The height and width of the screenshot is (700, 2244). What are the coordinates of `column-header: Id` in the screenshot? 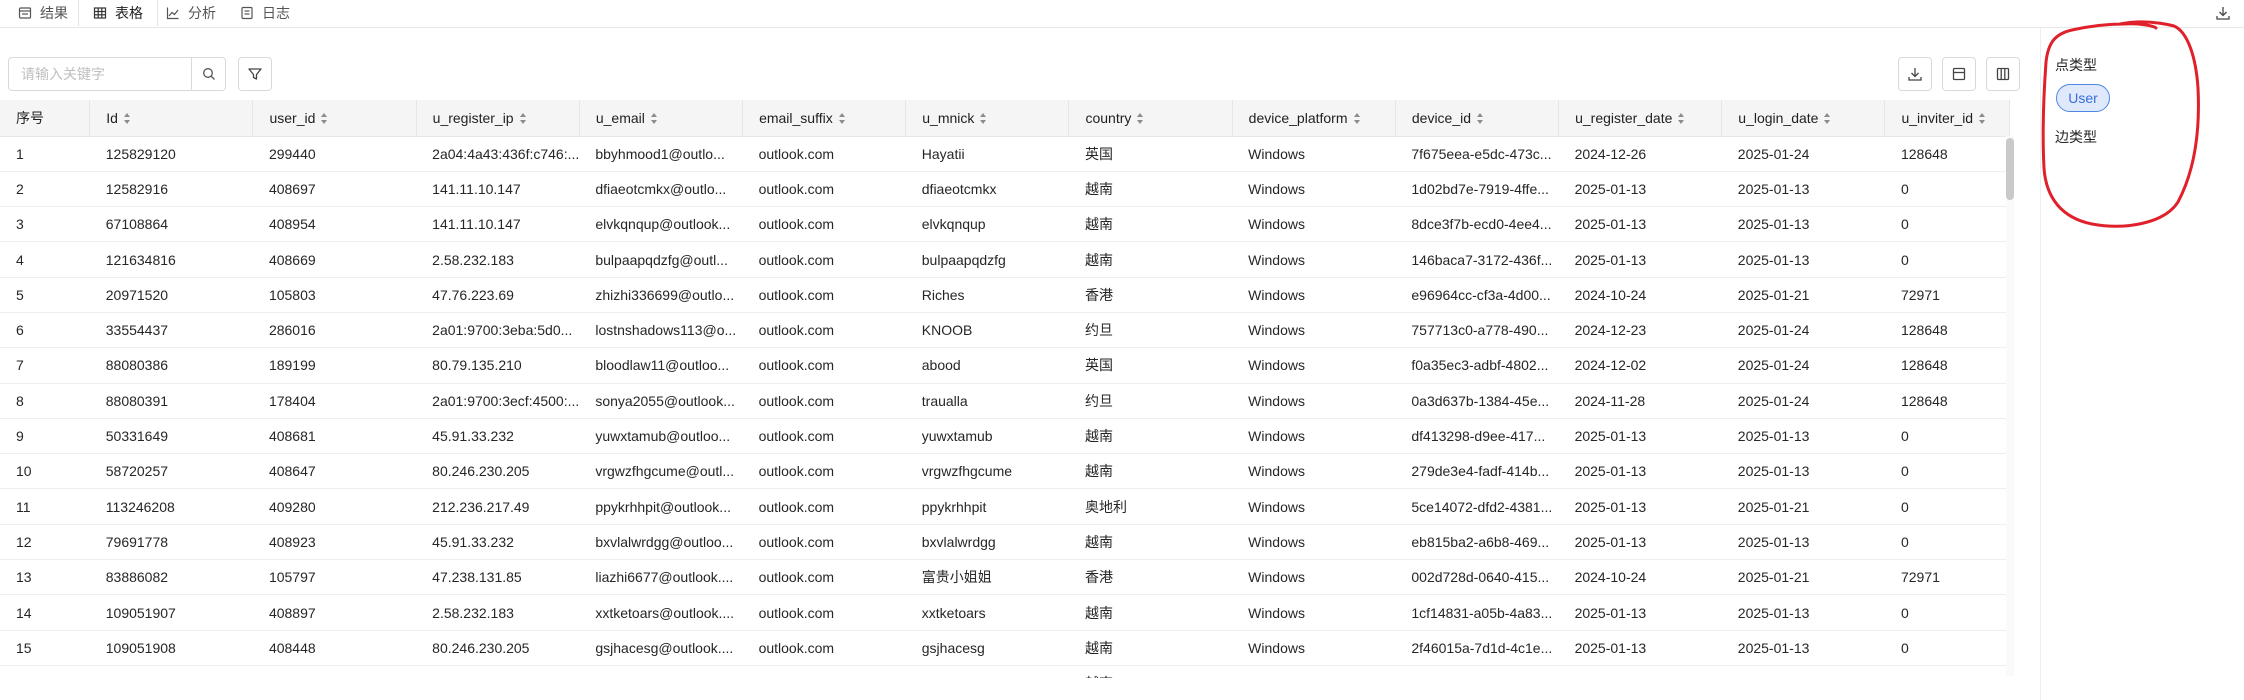 It's located at (171, 118).